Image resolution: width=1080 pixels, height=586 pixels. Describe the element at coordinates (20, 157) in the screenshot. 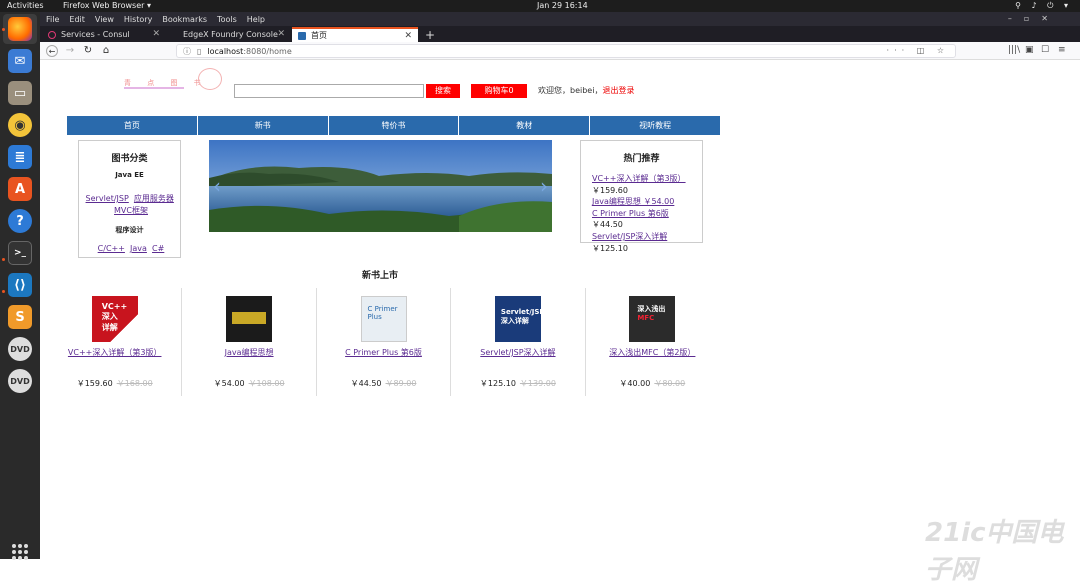

I see `writer-icon: ≣` at that location.